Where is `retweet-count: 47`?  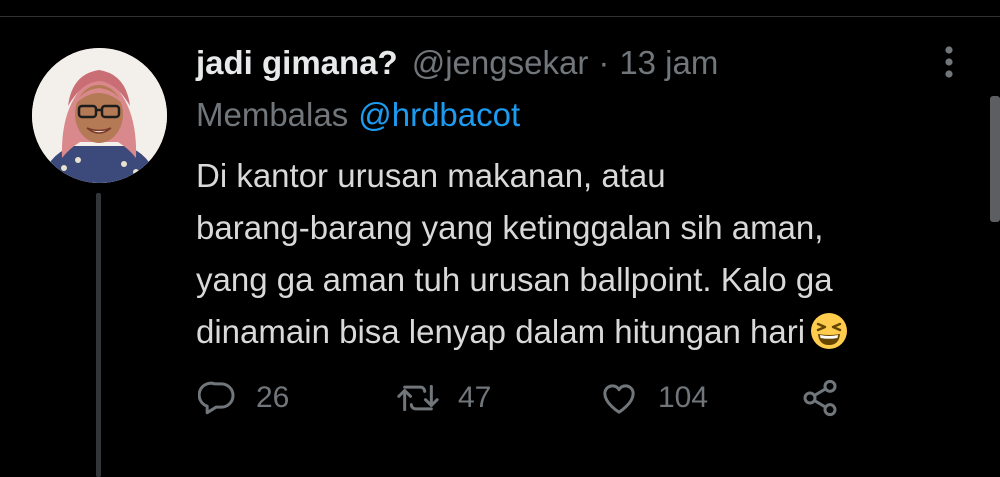
retweet-count: 47 is located at coordinates (475, 397).